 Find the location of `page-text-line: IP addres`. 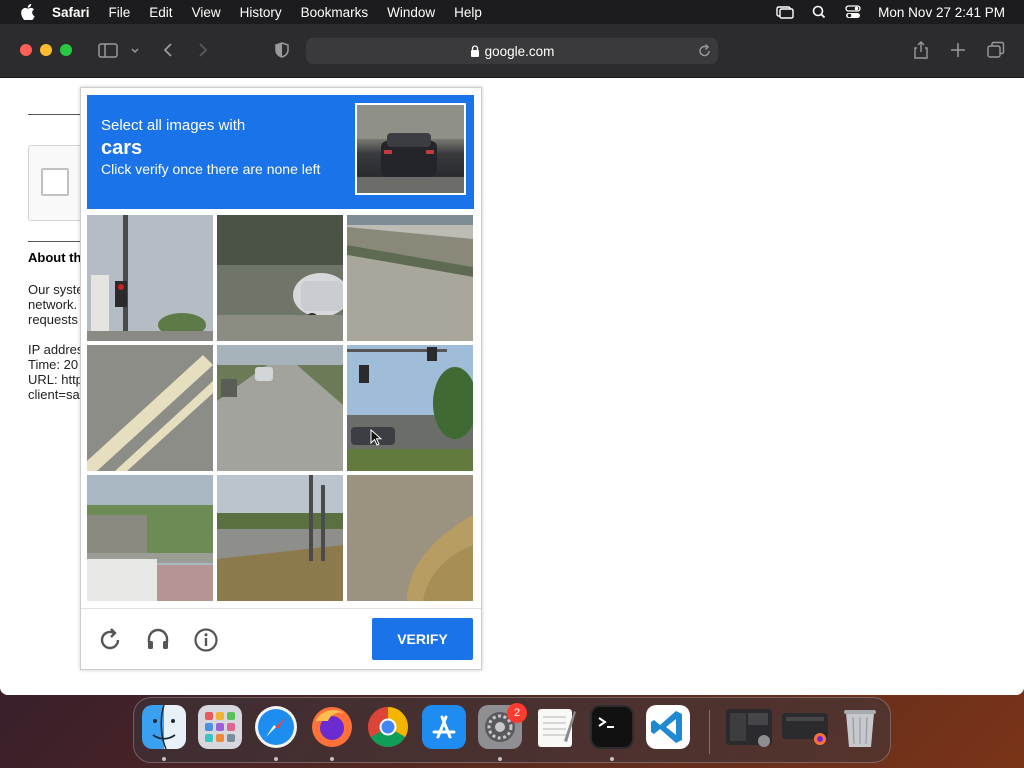

page-text-line: IP addres is located at coordinates (56, 349).